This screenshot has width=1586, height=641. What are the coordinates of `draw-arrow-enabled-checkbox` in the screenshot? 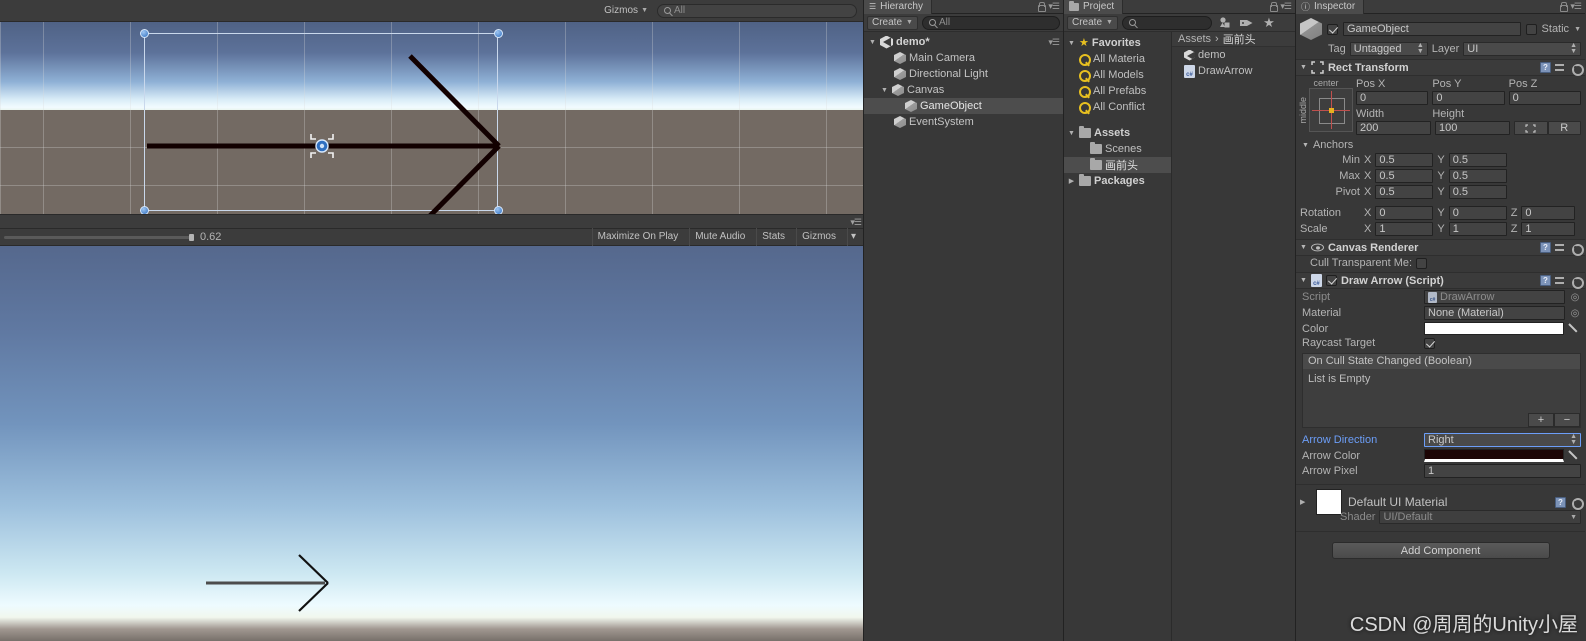 It's located at (1331, 280).